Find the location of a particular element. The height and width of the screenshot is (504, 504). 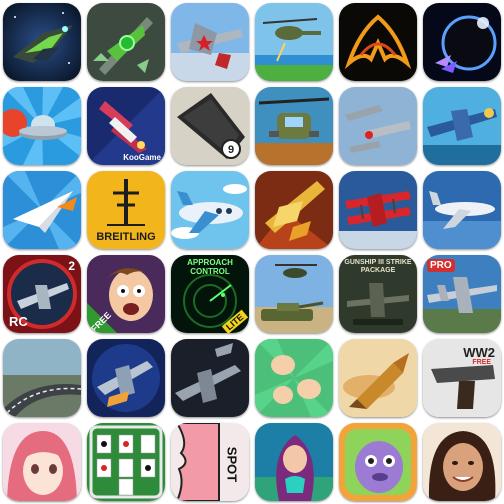

smiling-woman-icon is located at coordinates (462, 462).